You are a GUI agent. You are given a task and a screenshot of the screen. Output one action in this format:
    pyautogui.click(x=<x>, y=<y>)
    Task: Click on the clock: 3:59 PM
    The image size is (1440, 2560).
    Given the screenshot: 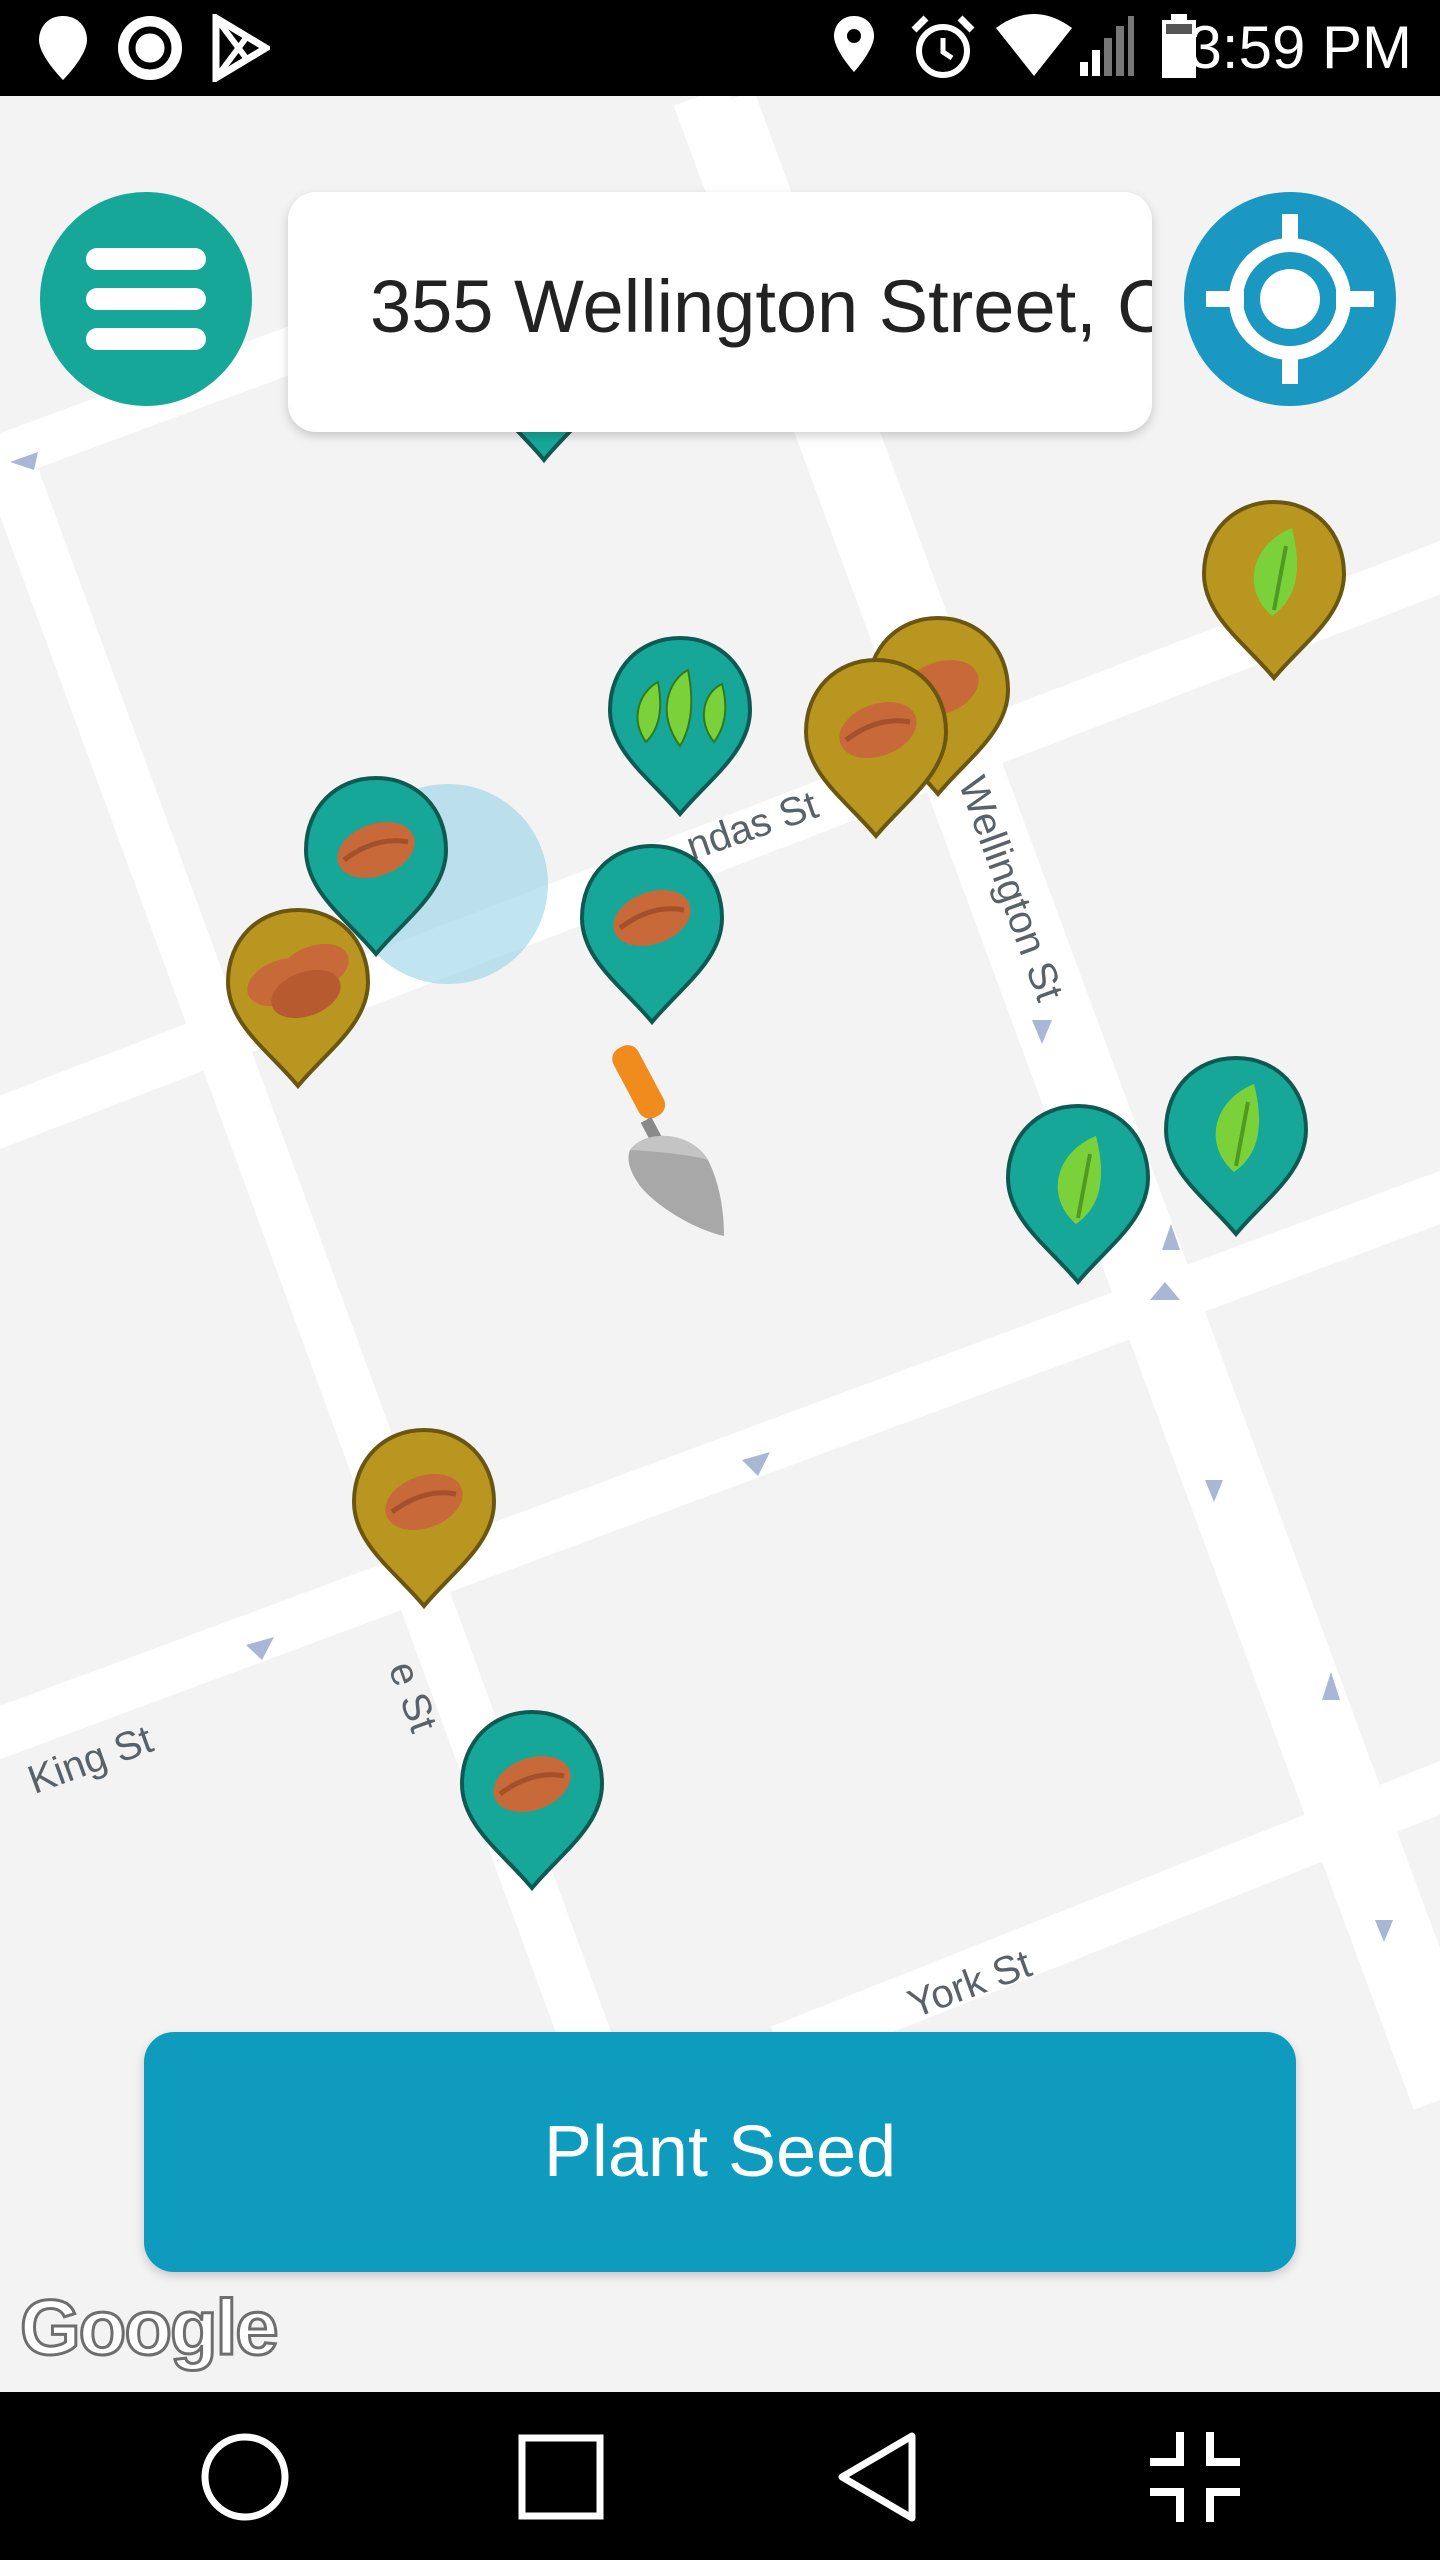 What is the action you would take?
    pyautogui.click(x=1300, y=47)
    